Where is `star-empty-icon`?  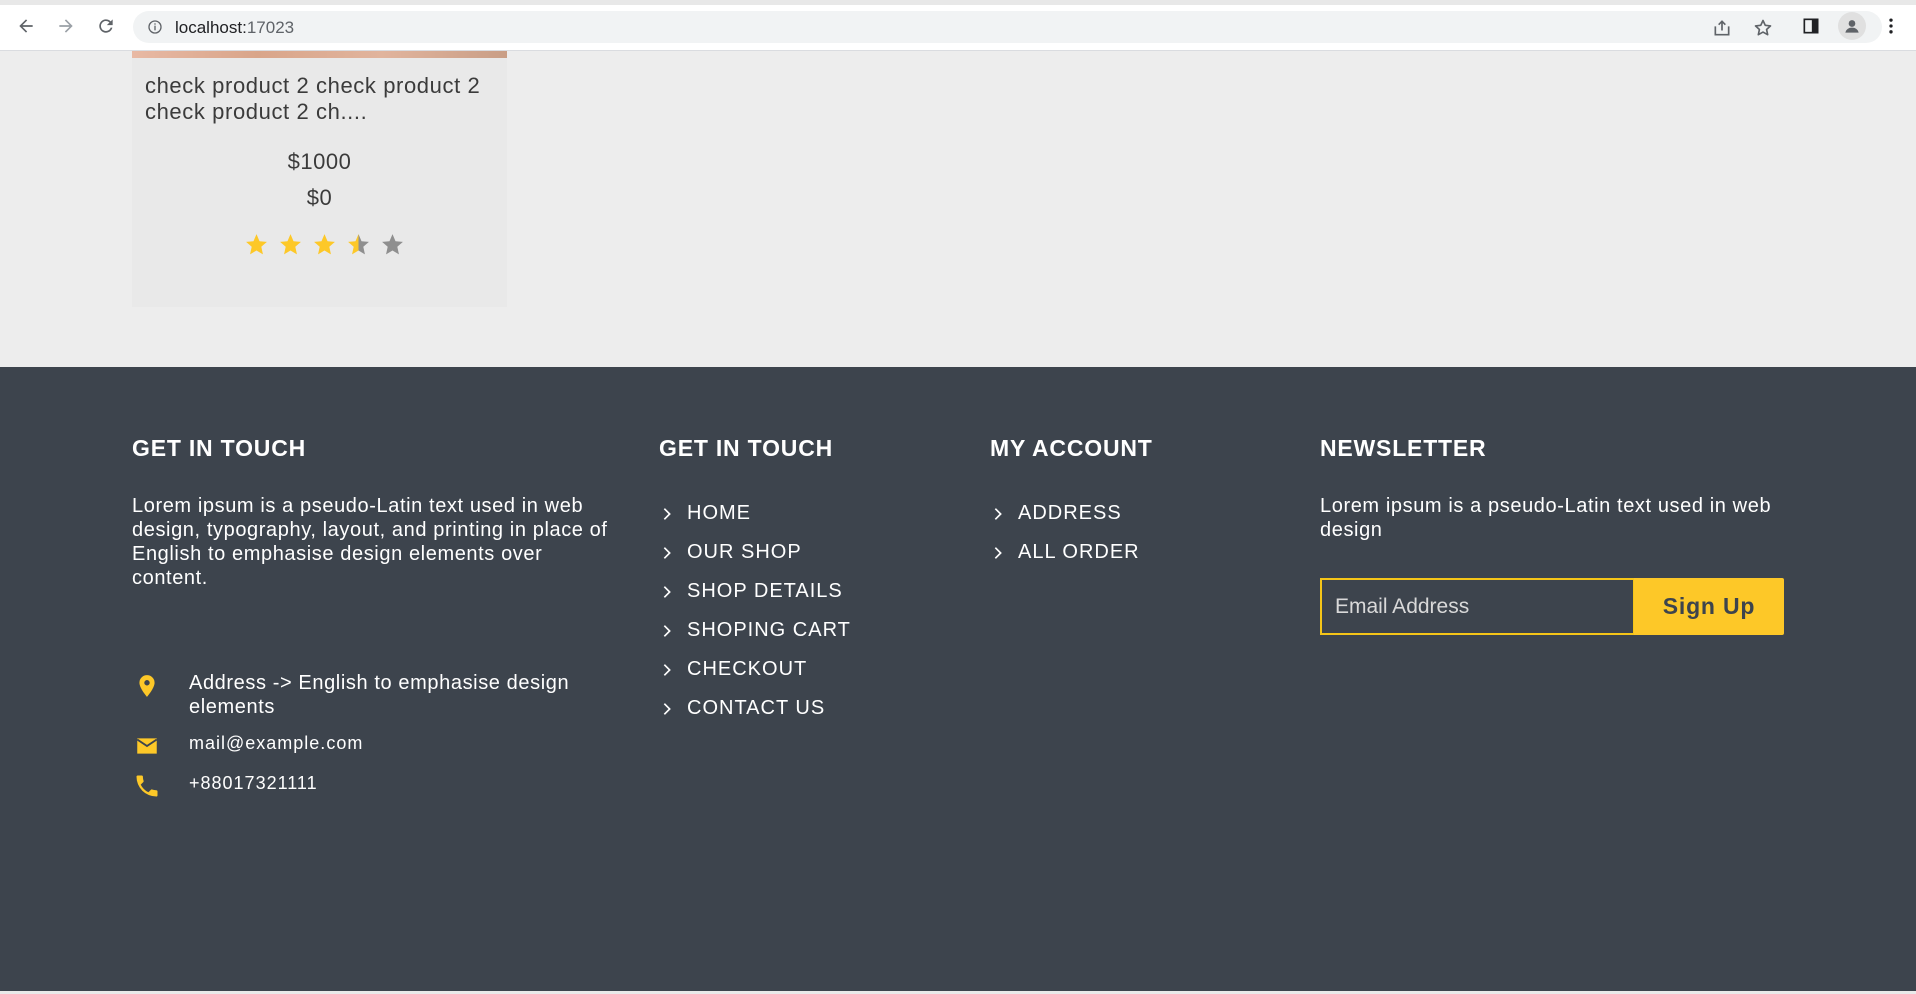 star-empty-icon is located at coordinates (392, 244).